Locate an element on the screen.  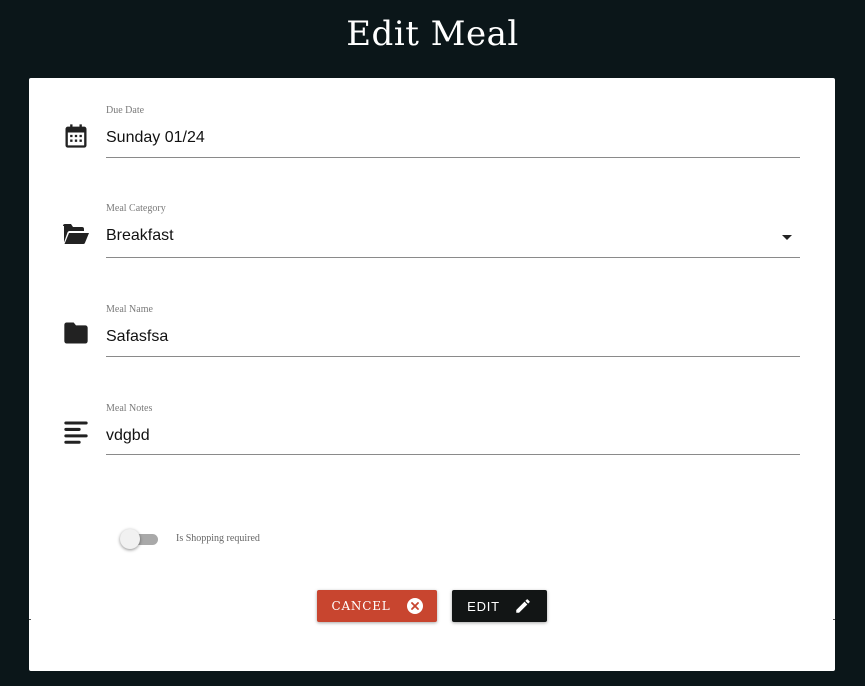
meal-category-label: Meal Category is located at coordinates (136, 208).